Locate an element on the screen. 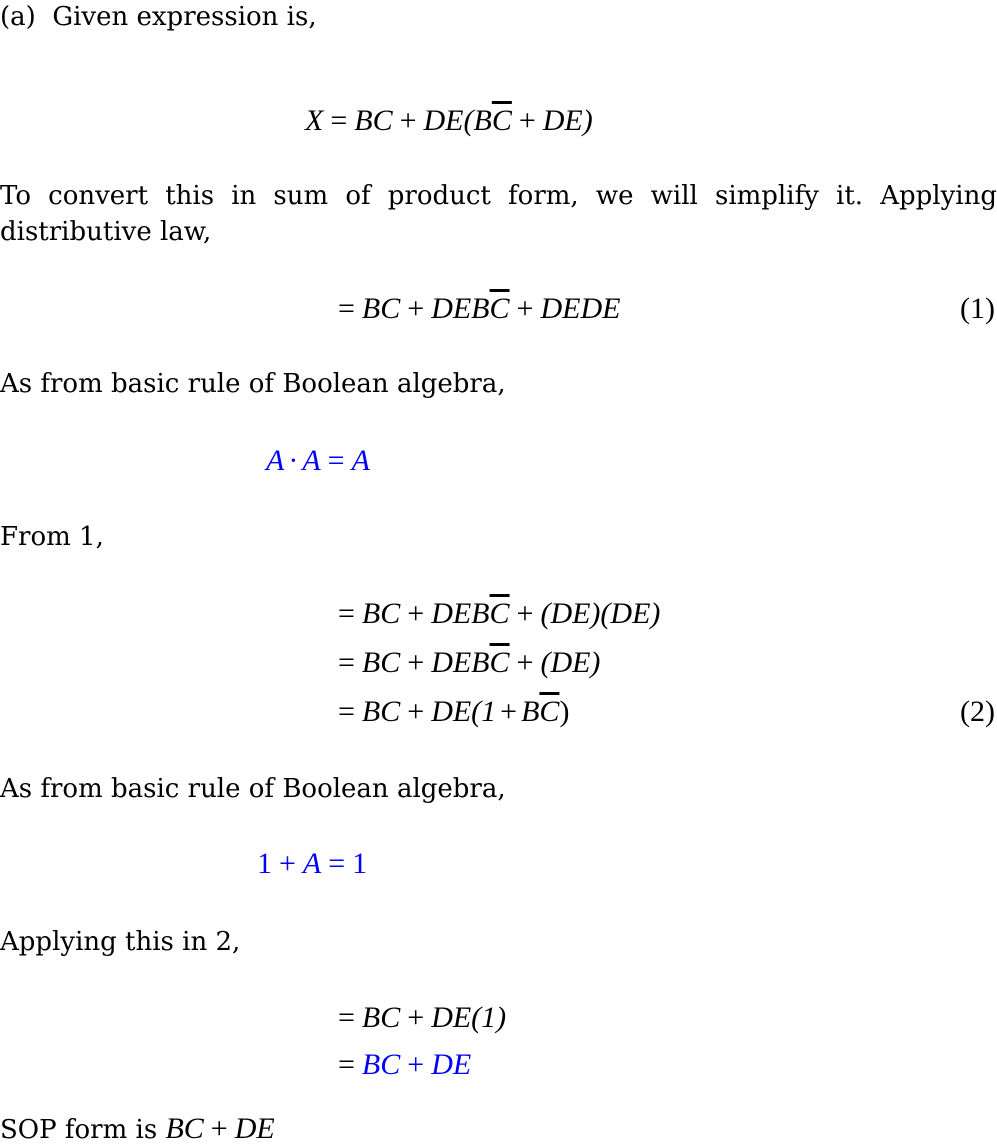  rule-1-intro: As from basic rule of Boolean algebra, is located at coordinates (253, 384).